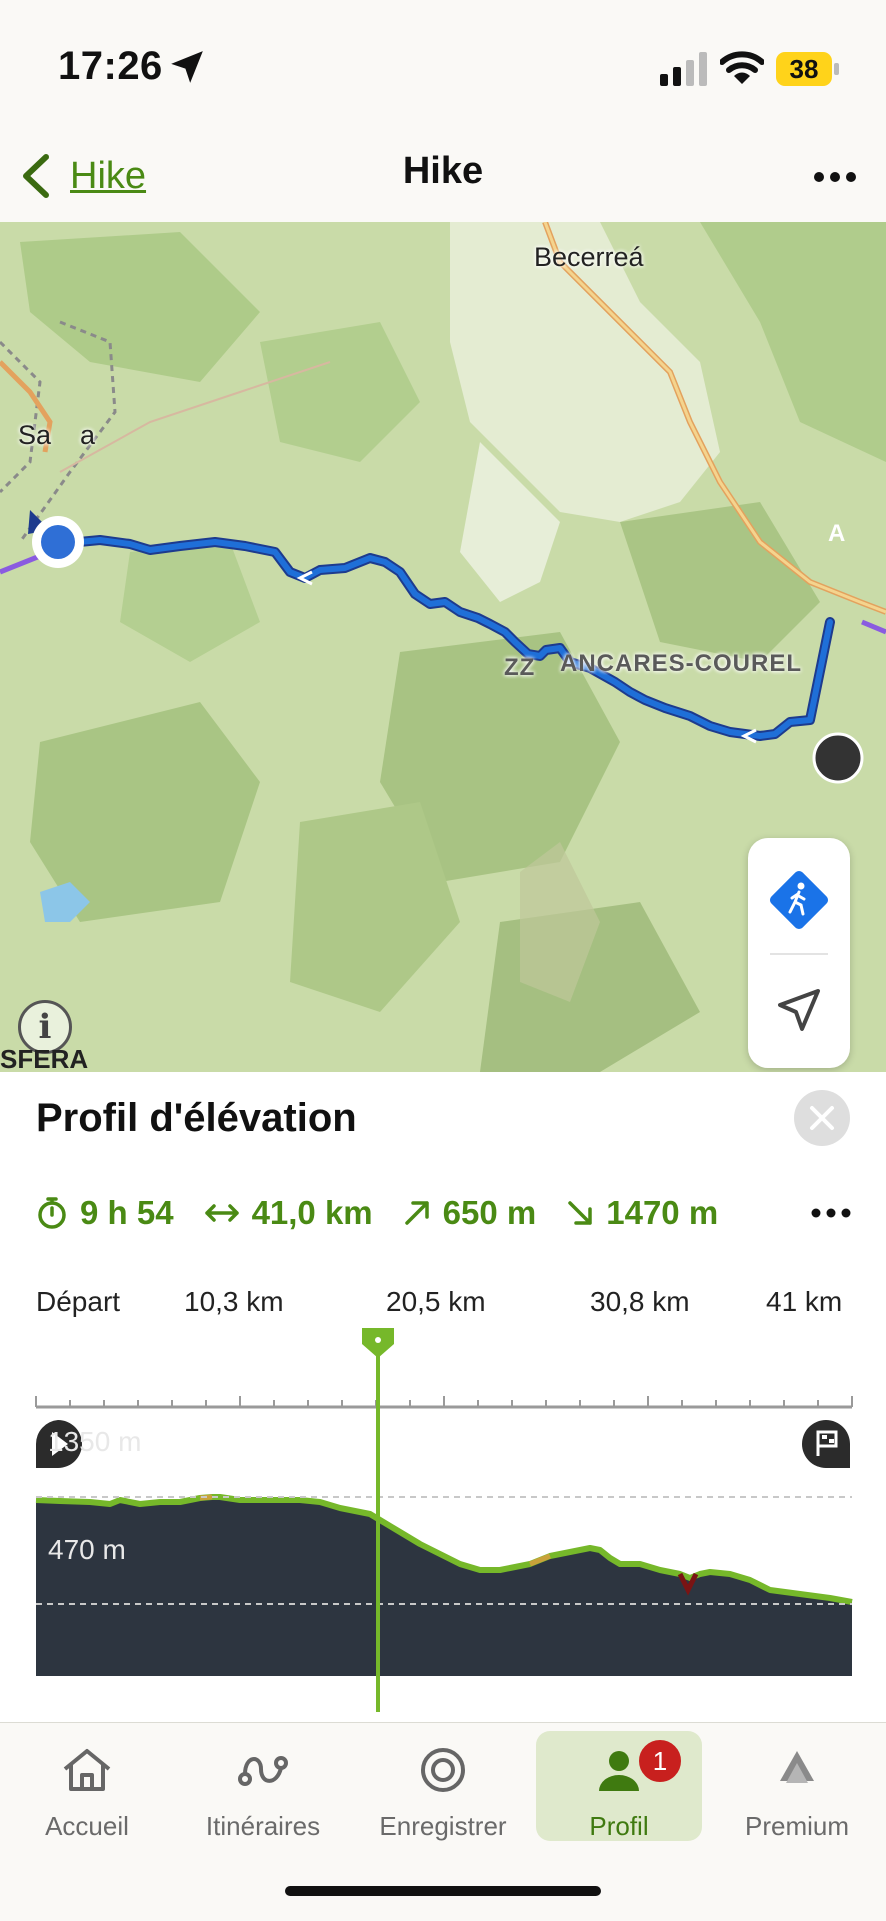 The image size is (886, 1921). Describe the element at coordinates (95, 1441) in the screenshot. I see `y-label-high: 1350 m` at that location.